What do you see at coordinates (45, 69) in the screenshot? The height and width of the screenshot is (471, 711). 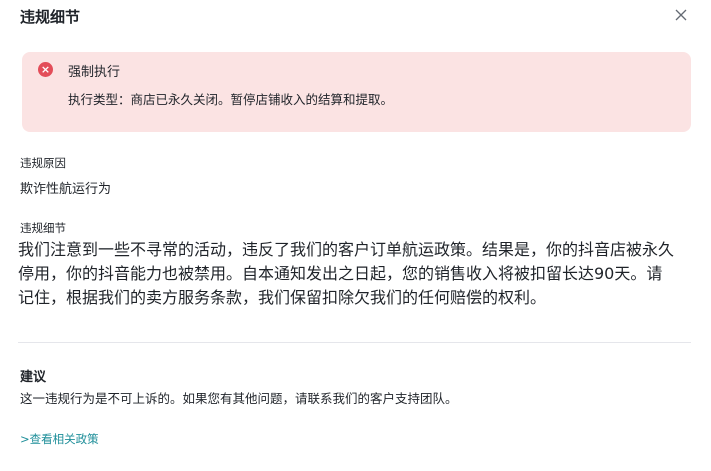 I see `error-circle-icon: ×` at bounding box center [45, 69].